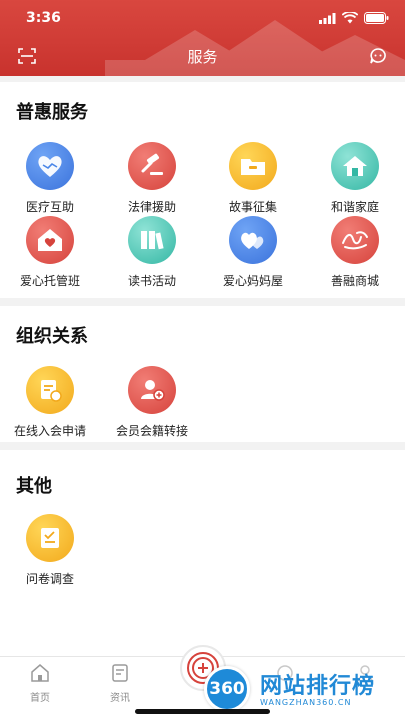 This screenshot has height=720, width=405. Describe the element at coordinates (50, 166) in the screenshot. I see `handshake-heart-icon` at that location.